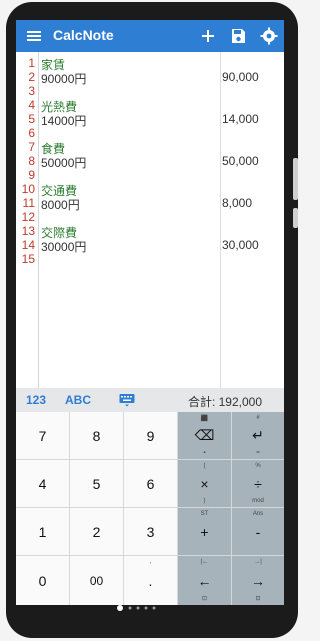 This screenshot has width=320, height=641. What do you see at coordinates (96, 531) in the screenshot?
I see `key-2: 2` at bounding box center [96, 531].